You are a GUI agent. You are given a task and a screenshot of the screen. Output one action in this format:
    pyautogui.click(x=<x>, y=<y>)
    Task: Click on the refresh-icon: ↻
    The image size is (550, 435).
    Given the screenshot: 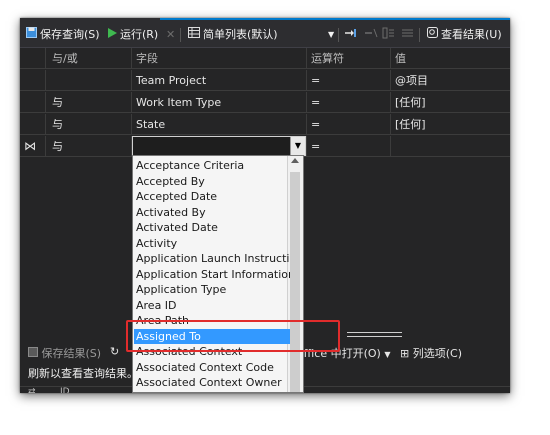 What is the action you would take?
    pyautogui.click(x=114, y=351)
    